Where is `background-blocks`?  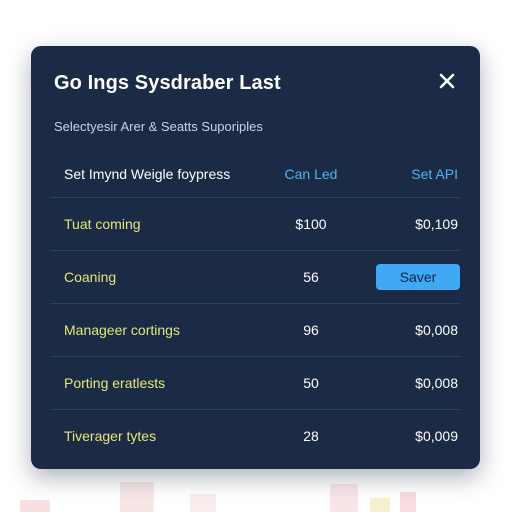 background-blocks is located at coordinates (256, 492).